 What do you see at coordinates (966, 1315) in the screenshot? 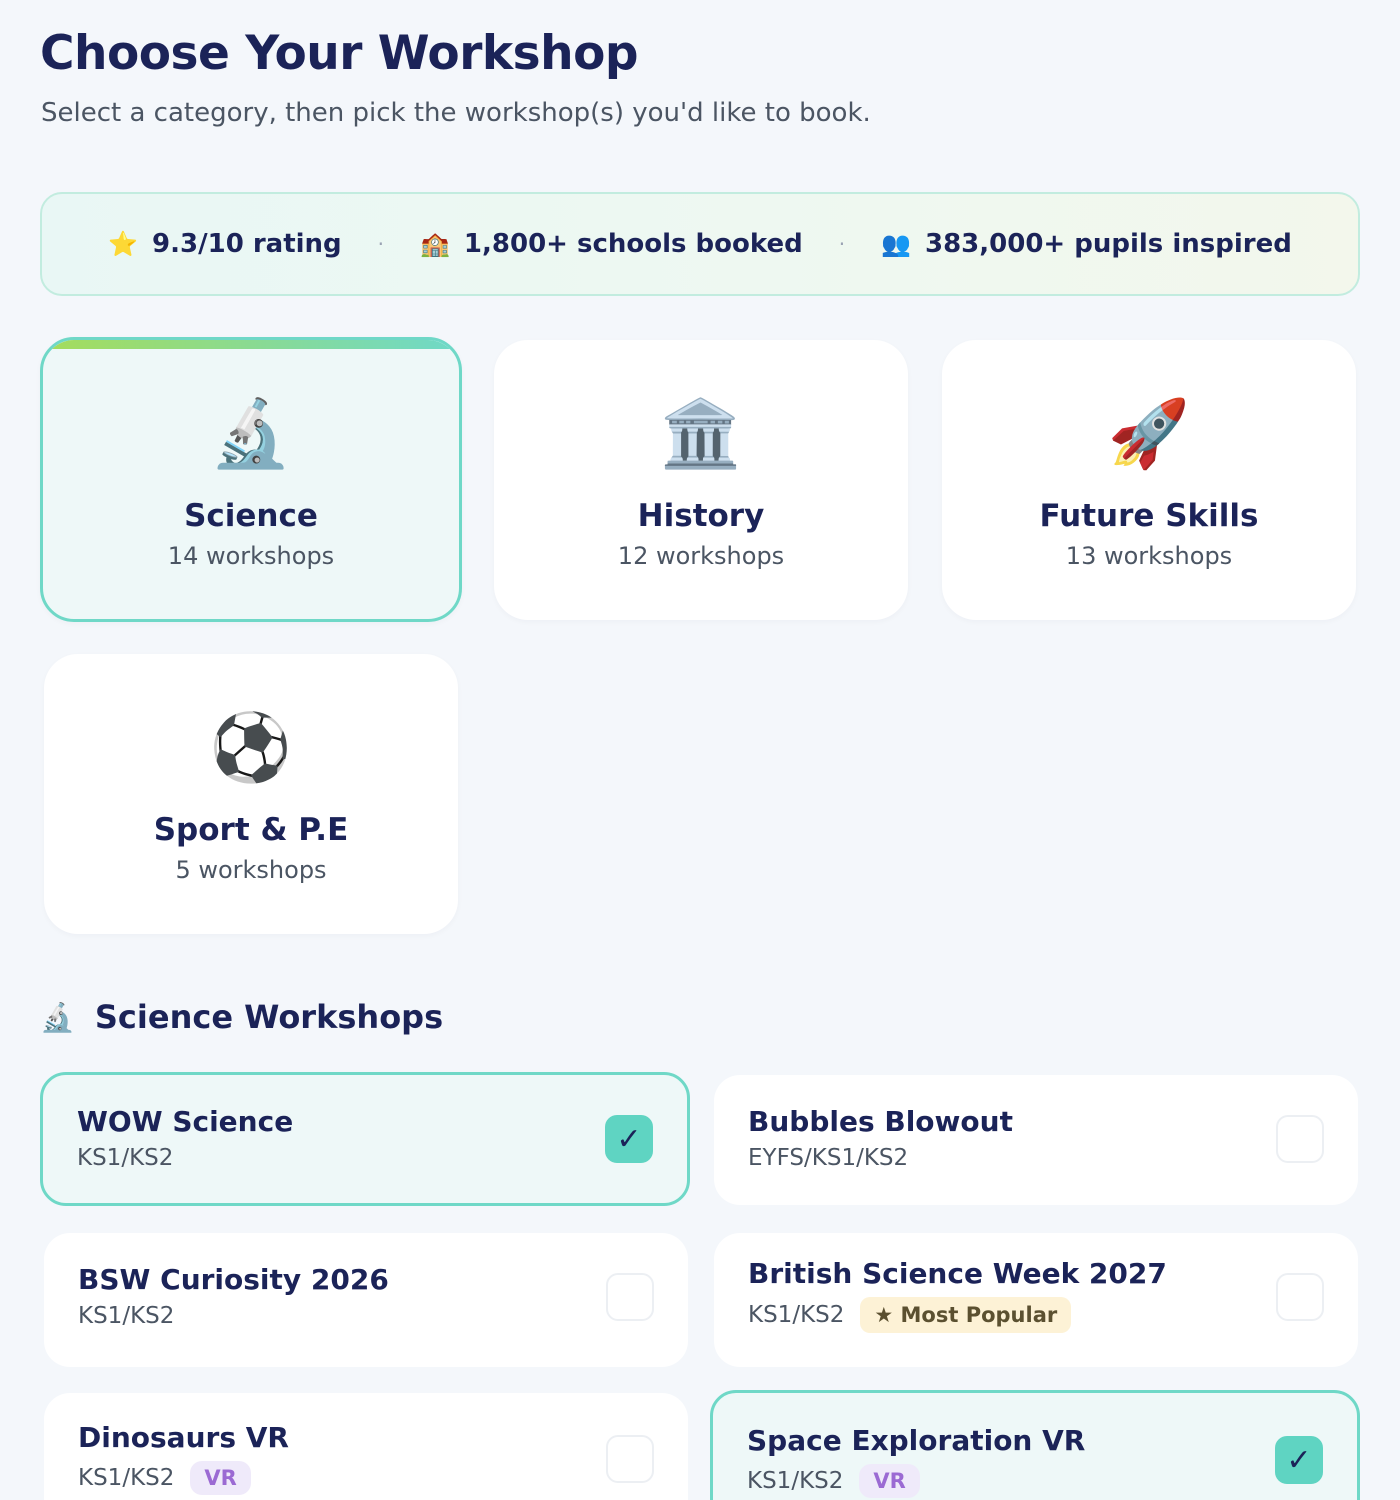
I see `most-popular-badge: ★ Most Popular` at bounding box center [966, 1315].